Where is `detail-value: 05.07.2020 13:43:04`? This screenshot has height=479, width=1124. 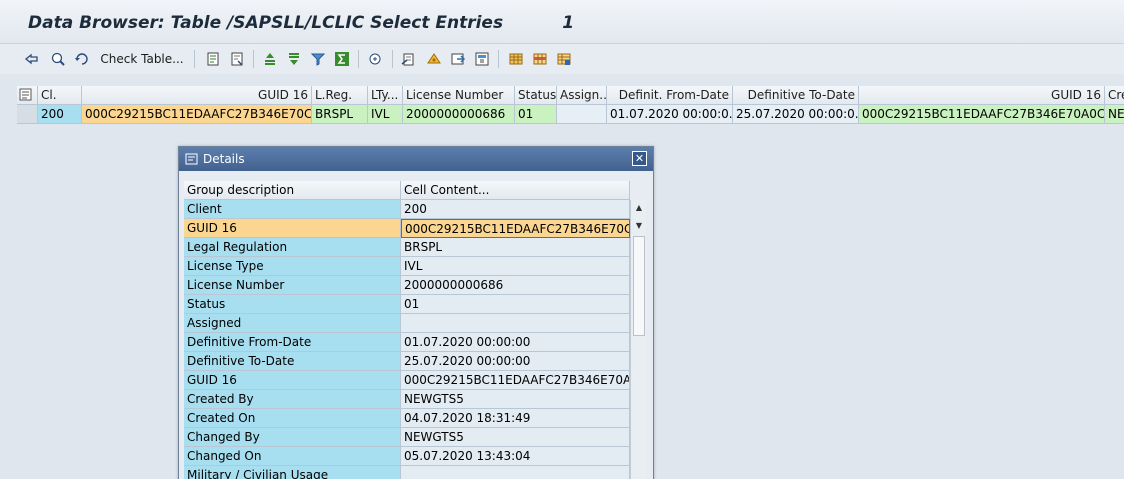 detail-value: 05.07.2020 13:43:04 is located at coordinates (515, 456).